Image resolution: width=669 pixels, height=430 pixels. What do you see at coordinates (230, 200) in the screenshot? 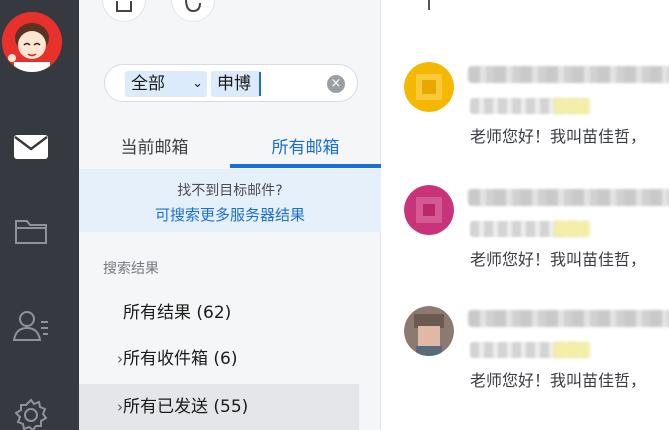
I see `server-search-hint: 找不到目标邮件? 可搜索更多服务器结果` at bounding box center [230, 200].